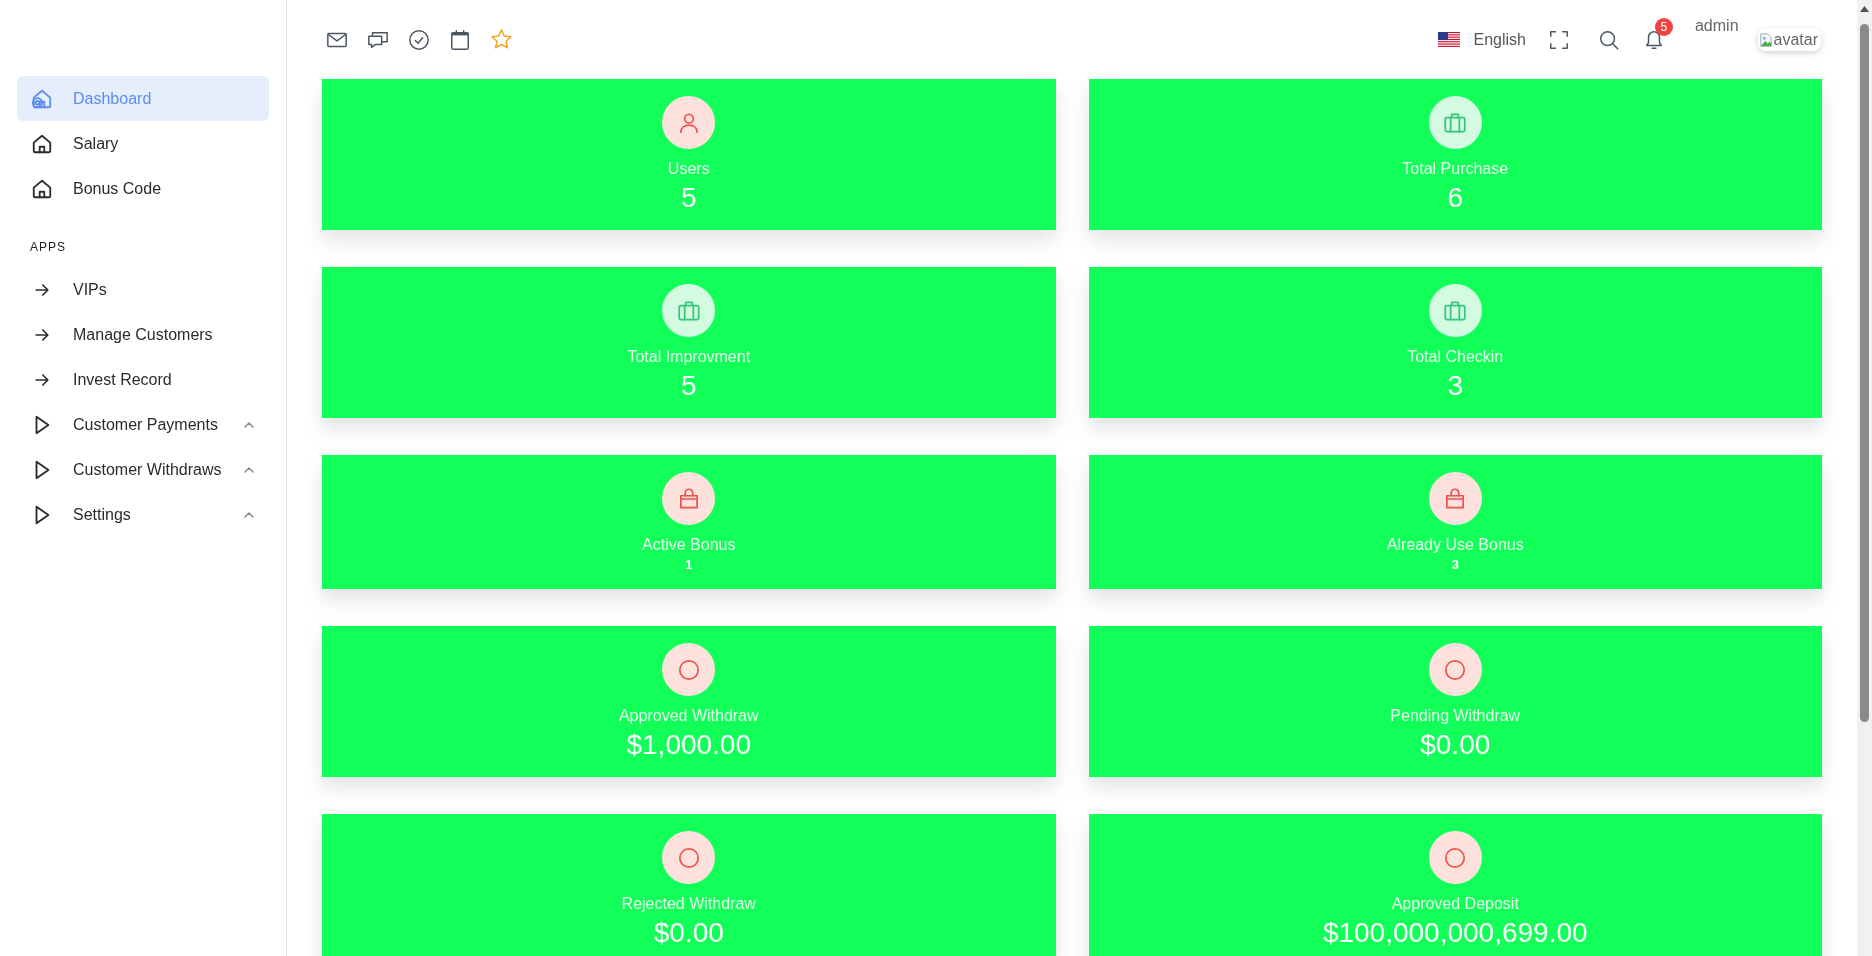 This screenshot has width=1872, height=956. I want to click on card-value: $100,000,000,699.00, so click(1455, 933).